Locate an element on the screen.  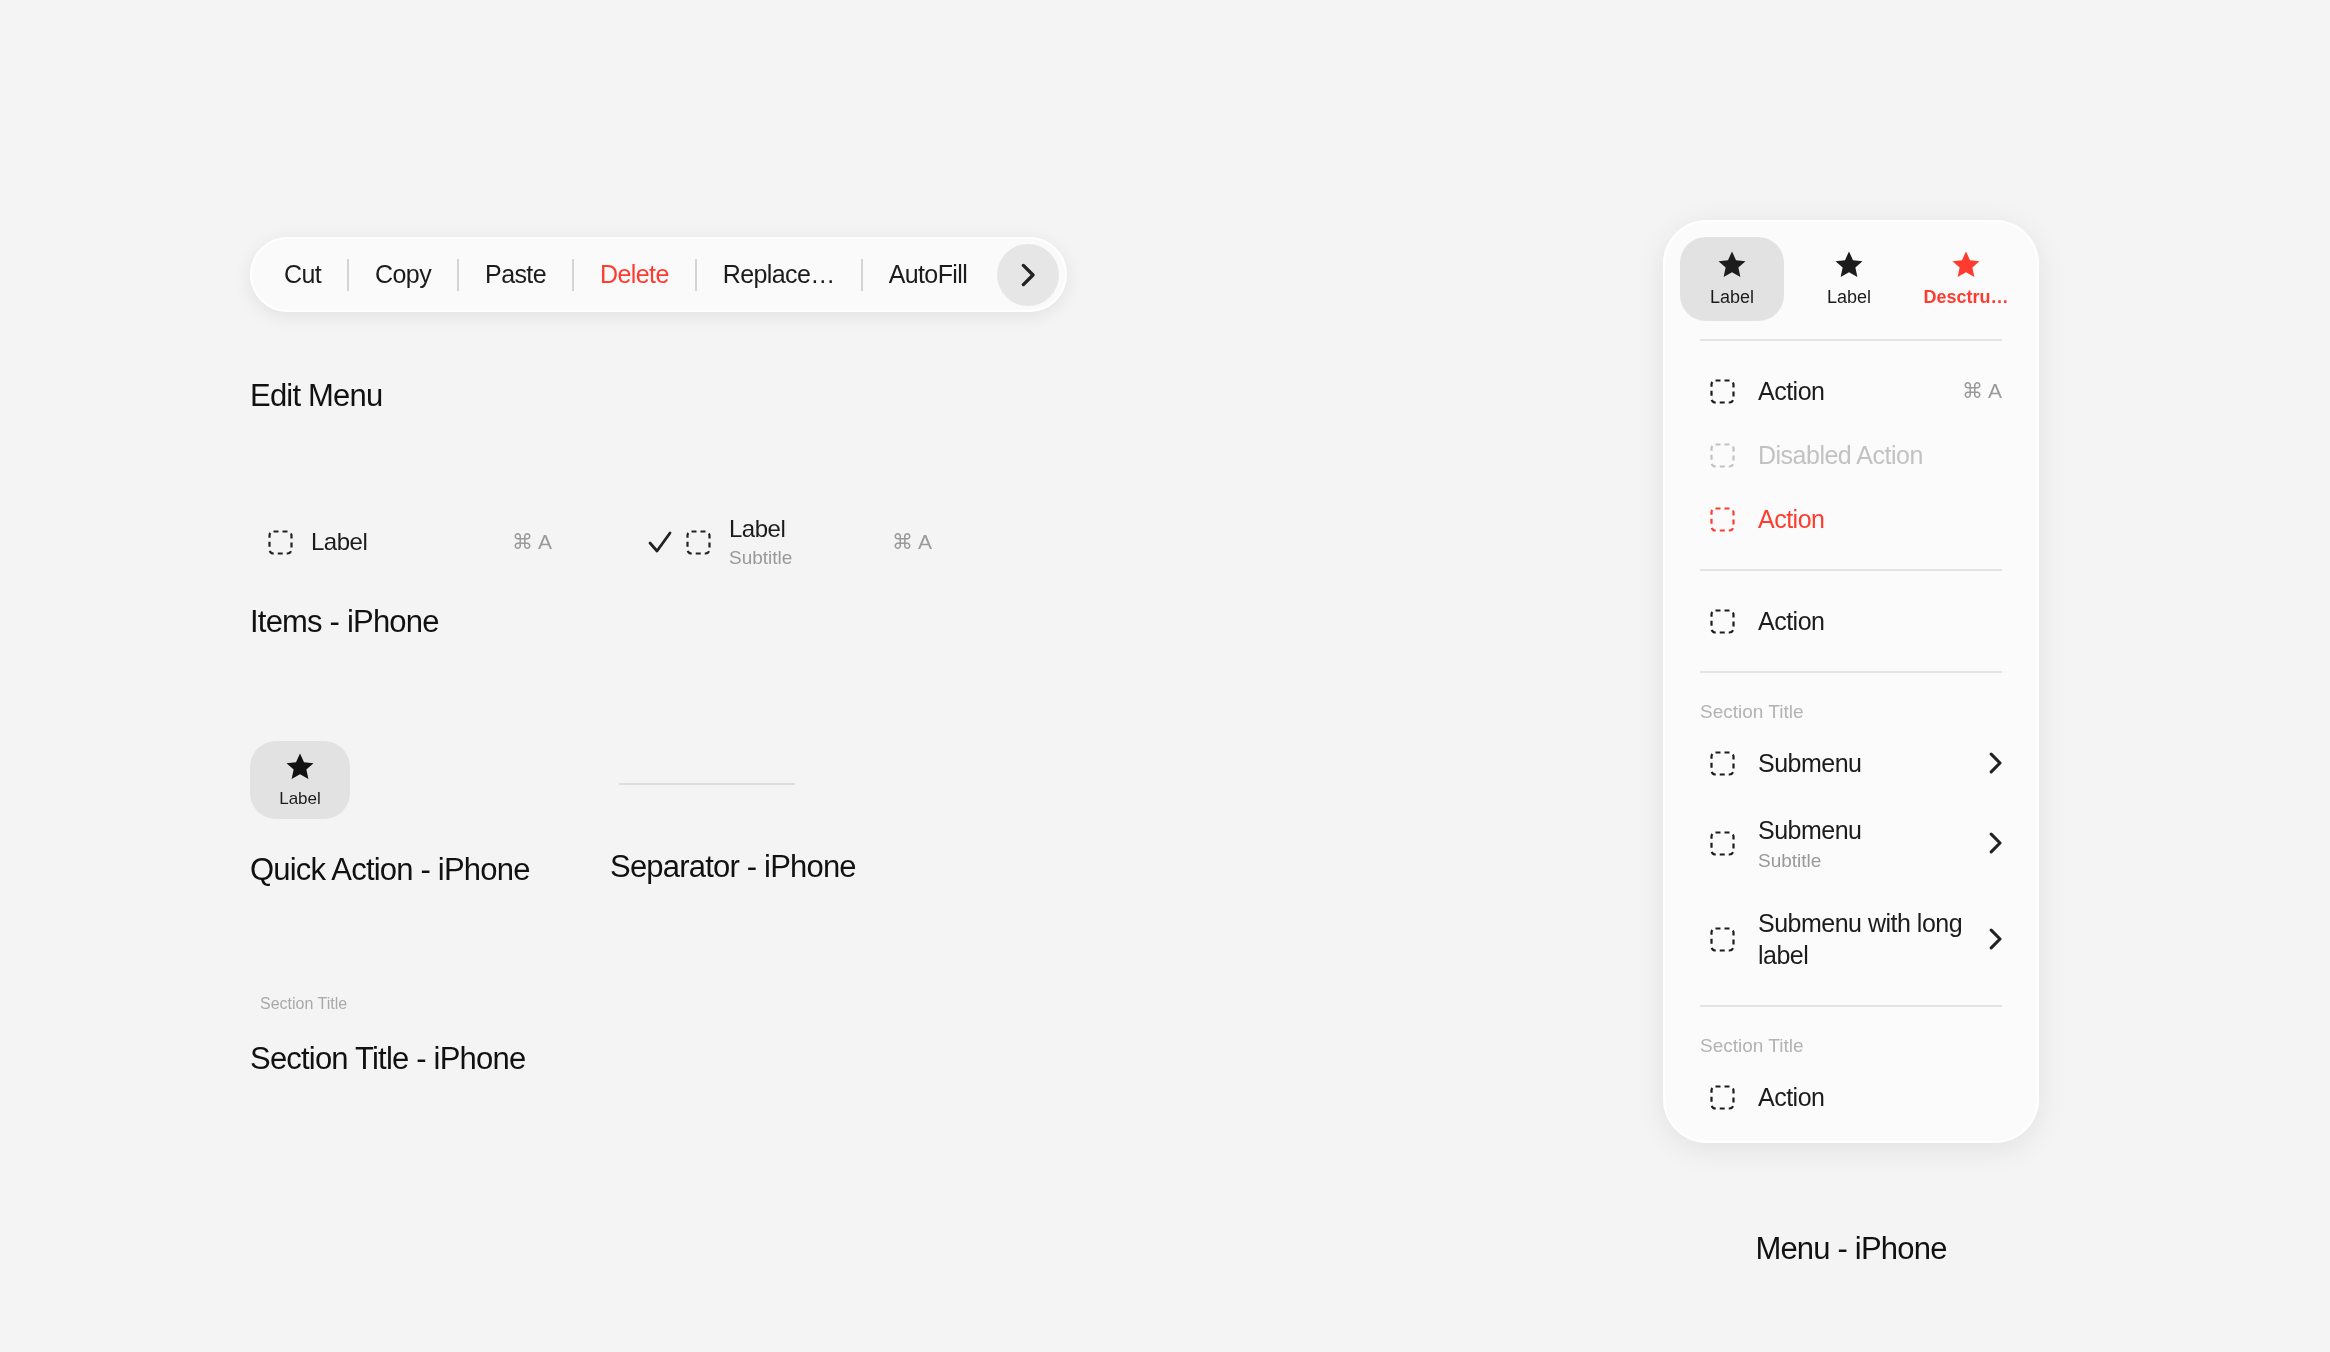
menu-item: Submenu Subtitle is located at coordinates (1851, 843).